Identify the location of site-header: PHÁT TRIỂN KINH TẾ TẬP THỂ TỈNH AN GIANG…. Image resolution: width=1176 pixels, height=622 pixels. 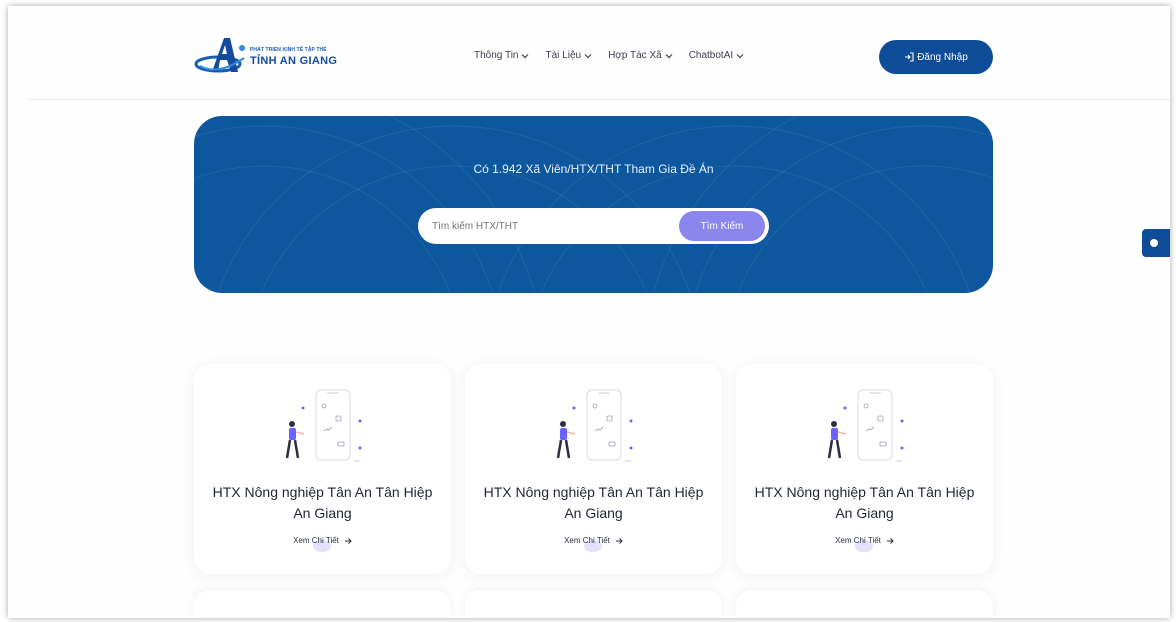
(589, 53).